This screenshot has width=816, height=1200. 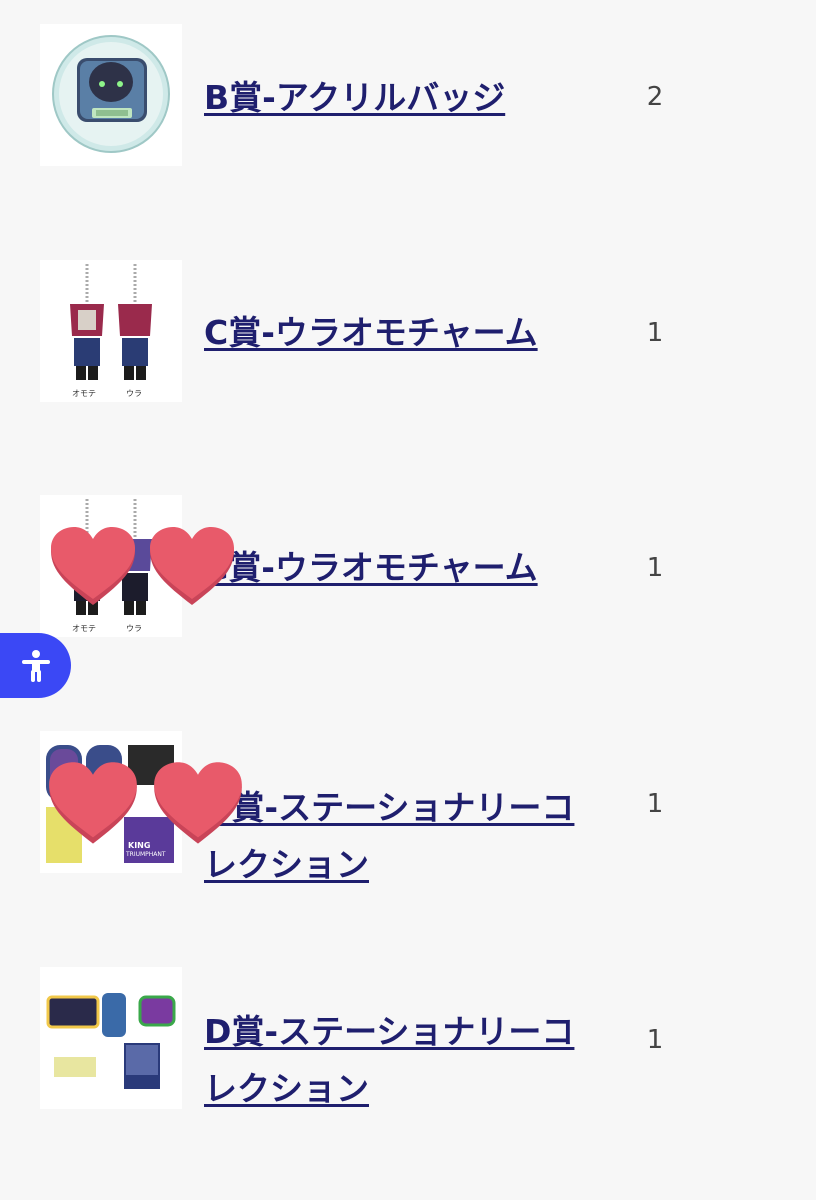 I want to click on stationery-collection-thumbnail, so click(x=111, y=1038).